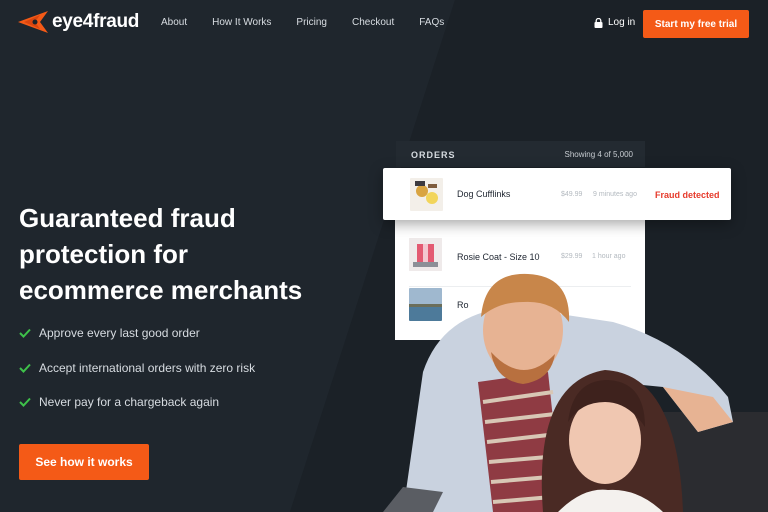 This screenshot has height=512, width=768. I want to click on nav-link-pricing: Pricing, so click(311, 22).